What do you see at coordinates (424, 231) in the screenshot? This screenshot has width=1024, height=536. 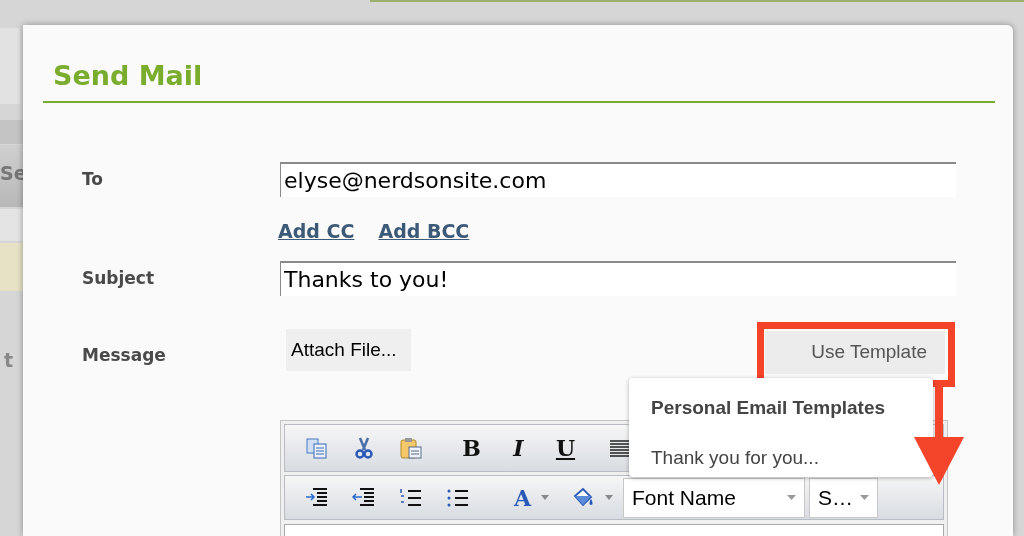 I see `link: Add BCC` at bounding box center [424, 231].